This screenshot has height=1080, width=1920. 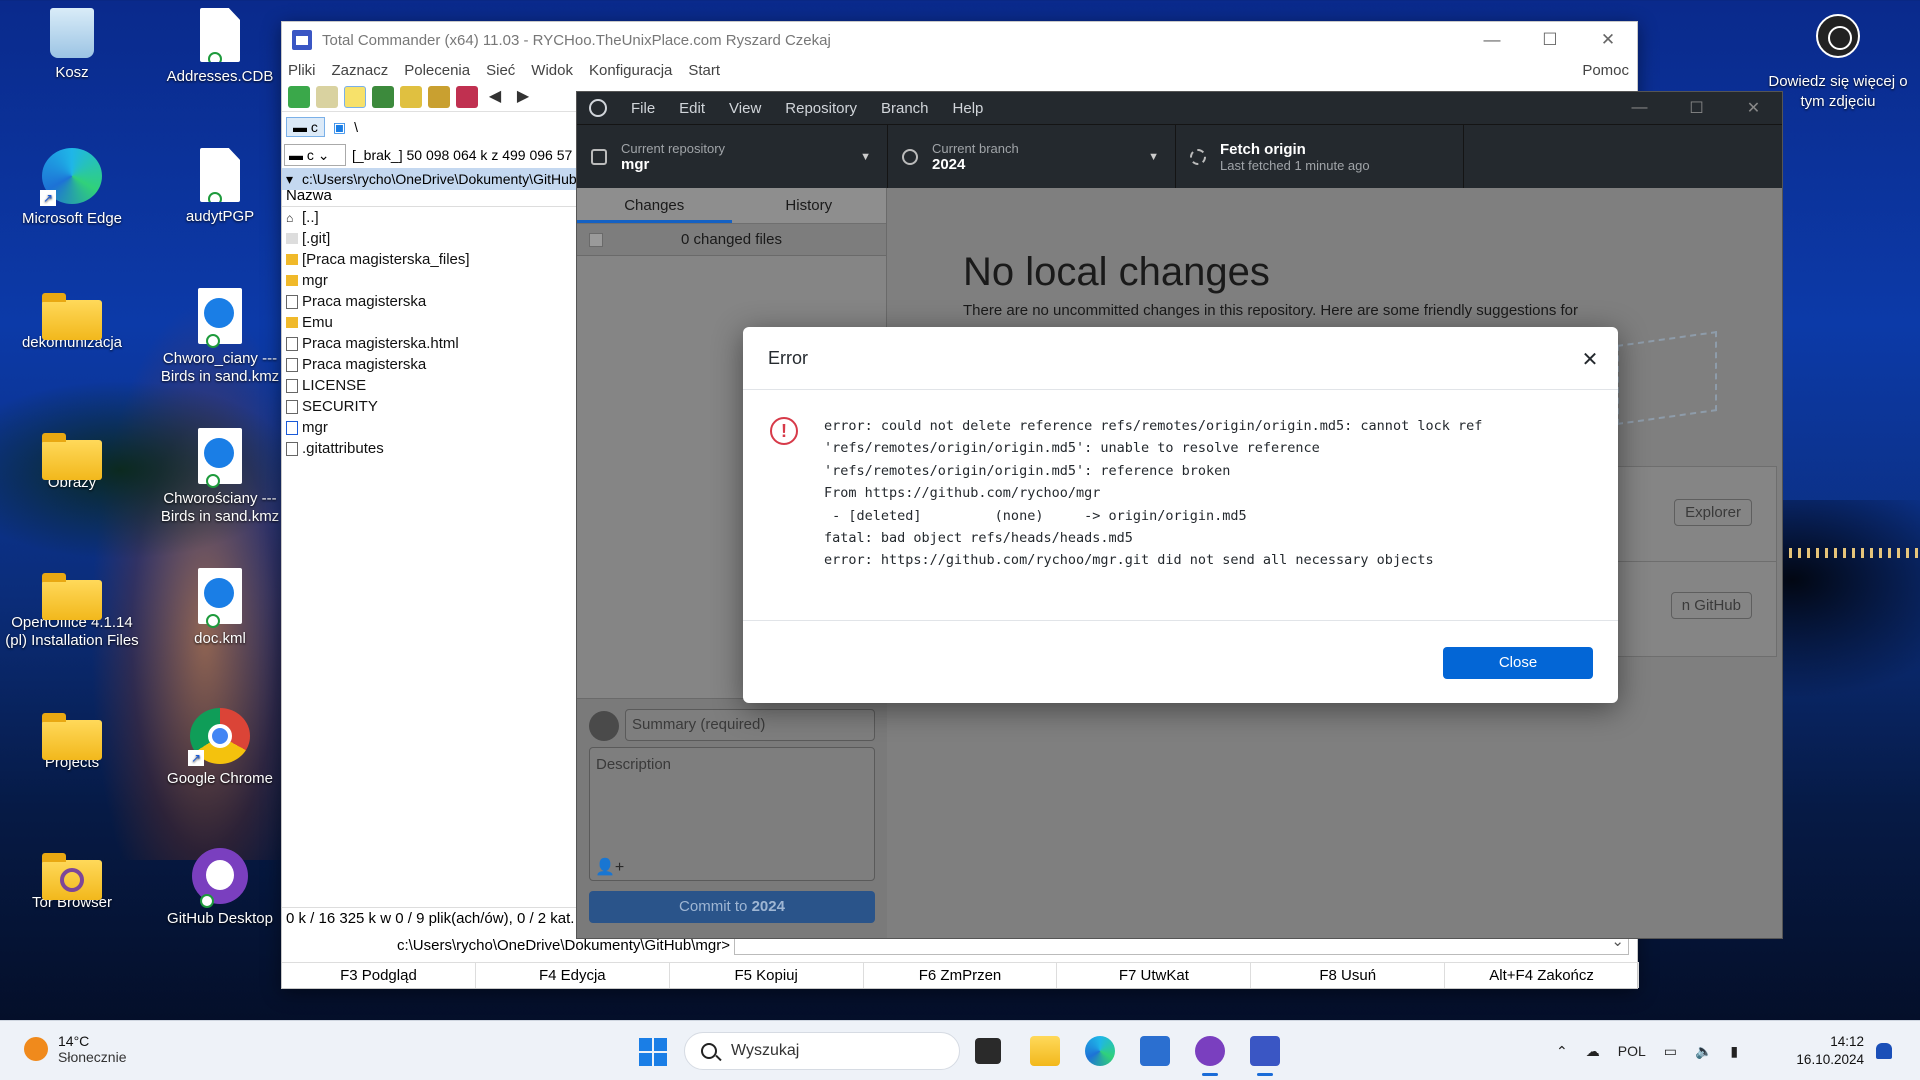 I want to click on close-button: Close, so click(x=1518, y=663).